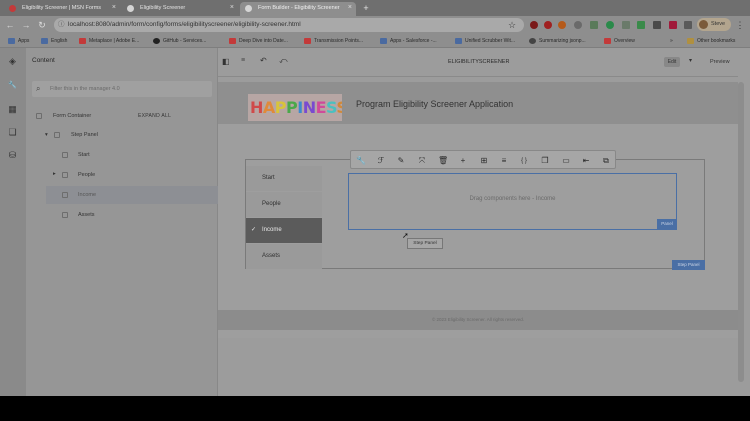  I want to click on step-start: Start, so click(284, 178).